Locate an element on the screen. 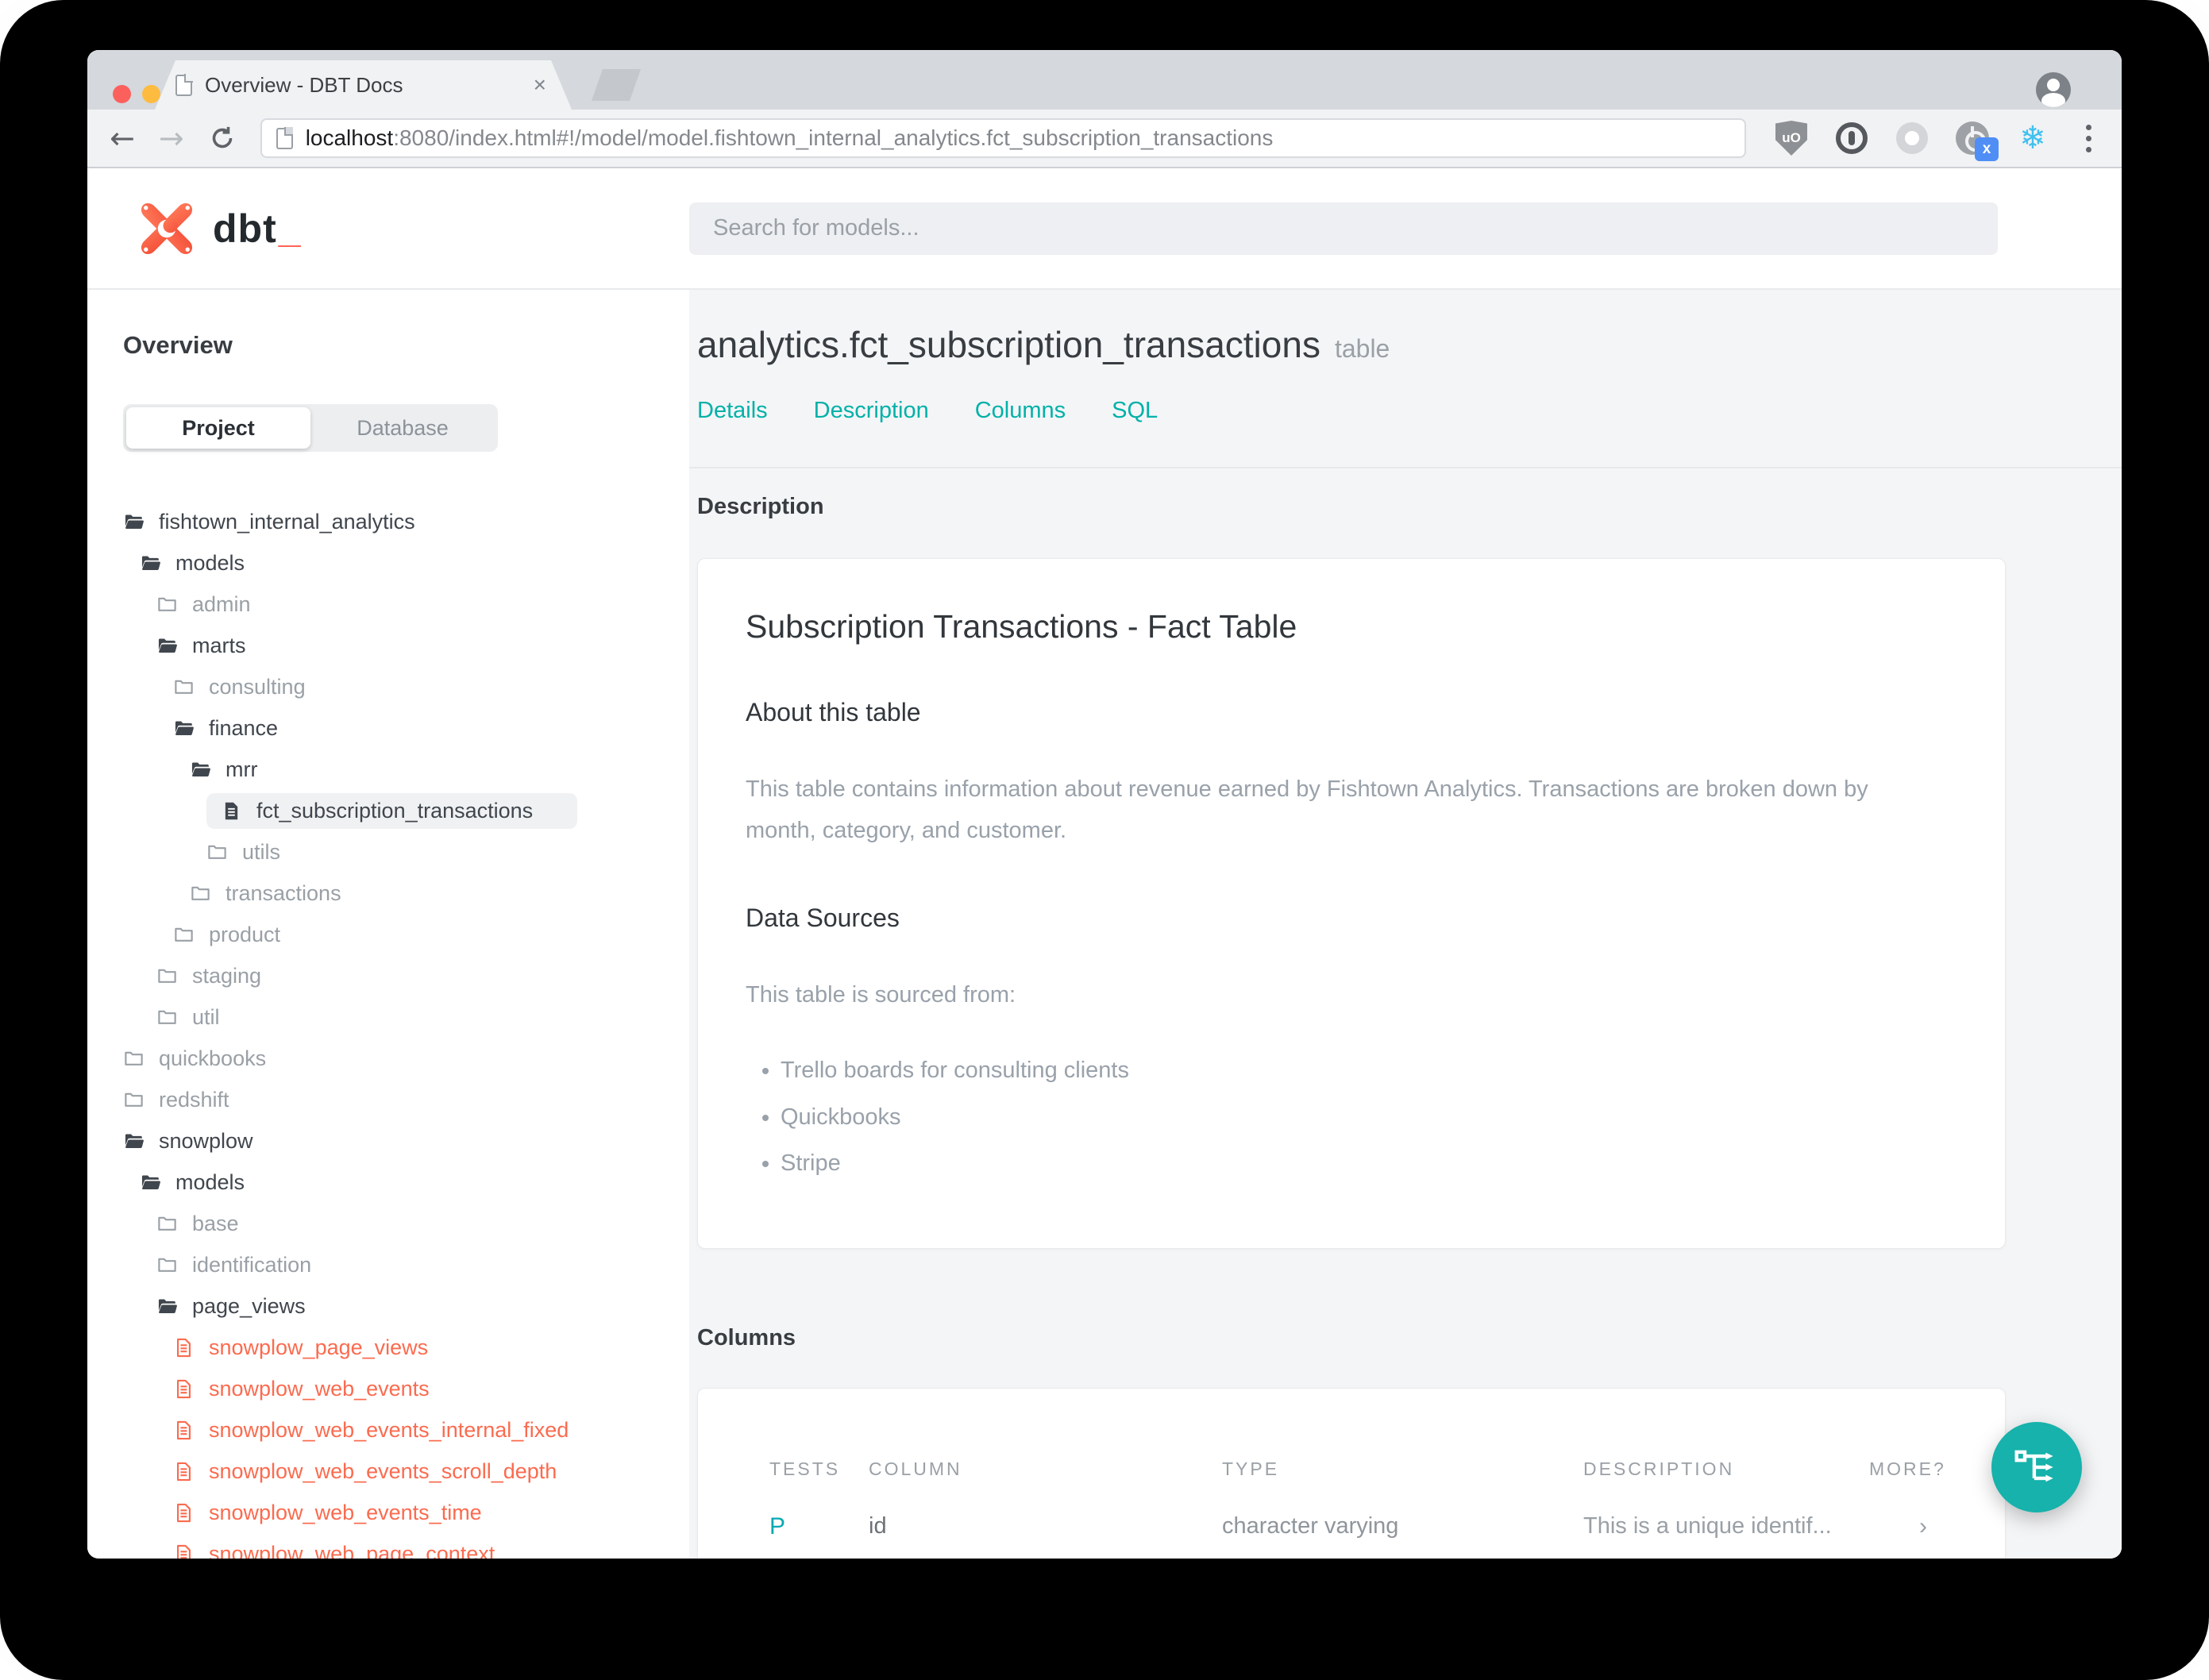  tree-item-snowplow_web_page_context: snowplow_web_page_context is located at coordinates (406, 1546).